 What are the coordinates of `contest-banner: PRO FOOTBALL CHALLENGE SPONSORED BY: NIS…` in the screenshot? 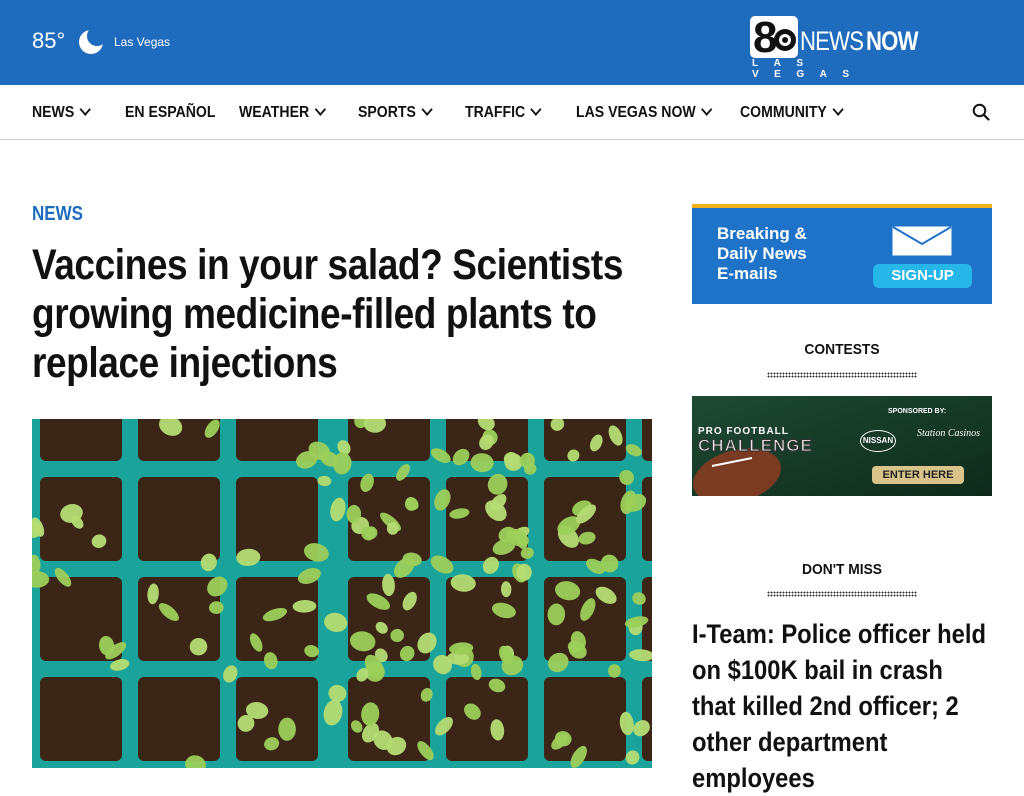 It's located at (842, 446).